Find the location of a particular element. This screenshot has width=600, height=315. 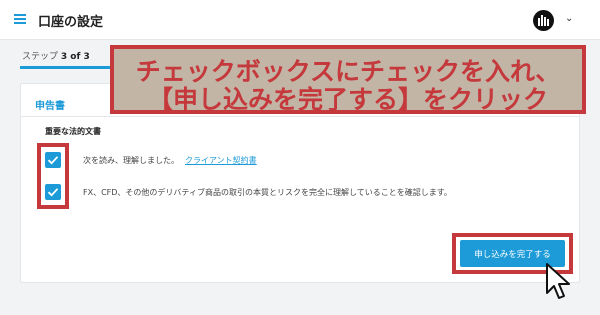

step-indicator: ステップ 3 of 3 is located at coordinates (56, 55).